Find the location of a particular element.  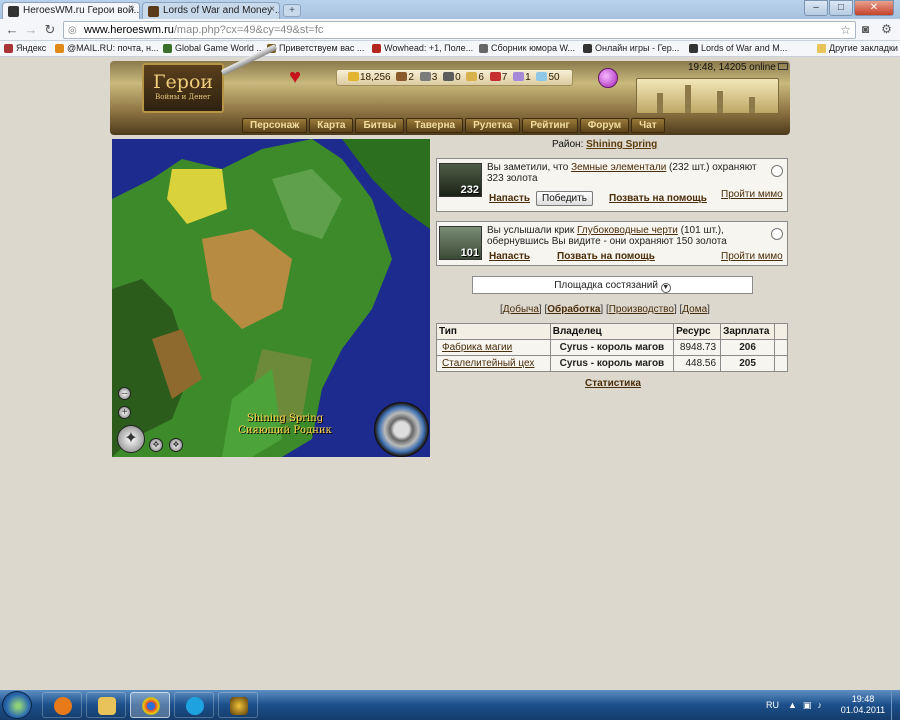

taskbar-chrome is located at coordinates (150, 705).